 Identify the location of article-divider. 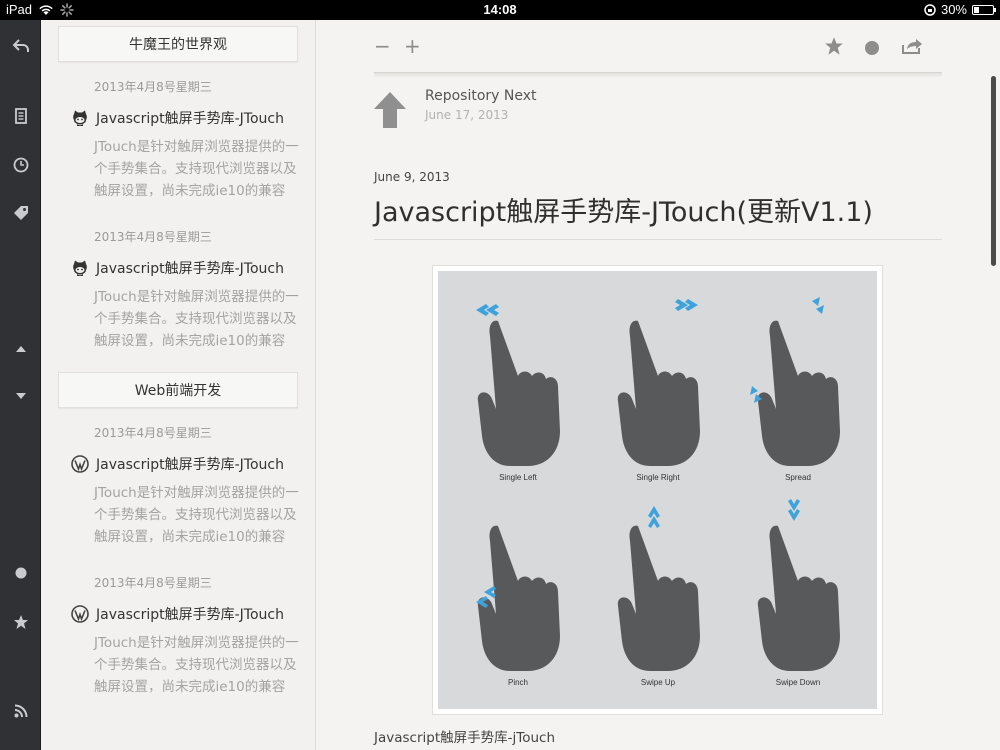
(658, 239).